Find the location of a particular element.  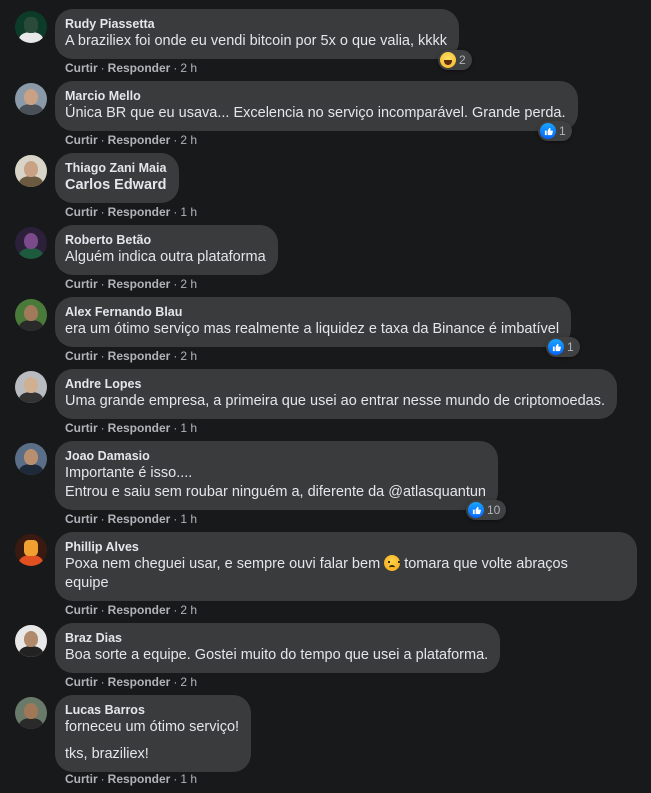

comment-author: Marcio Mello is located at coordinates (315, 96).